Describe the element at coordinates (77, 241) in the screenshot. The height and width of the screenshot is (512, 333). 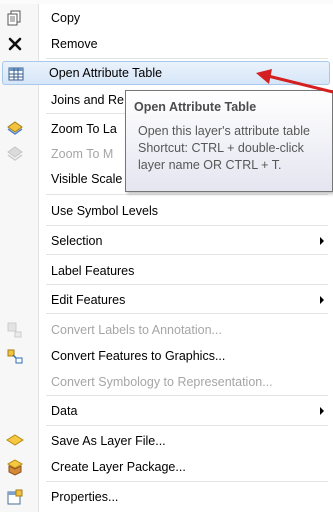
I see `menu-item-label: Selection` at that location.